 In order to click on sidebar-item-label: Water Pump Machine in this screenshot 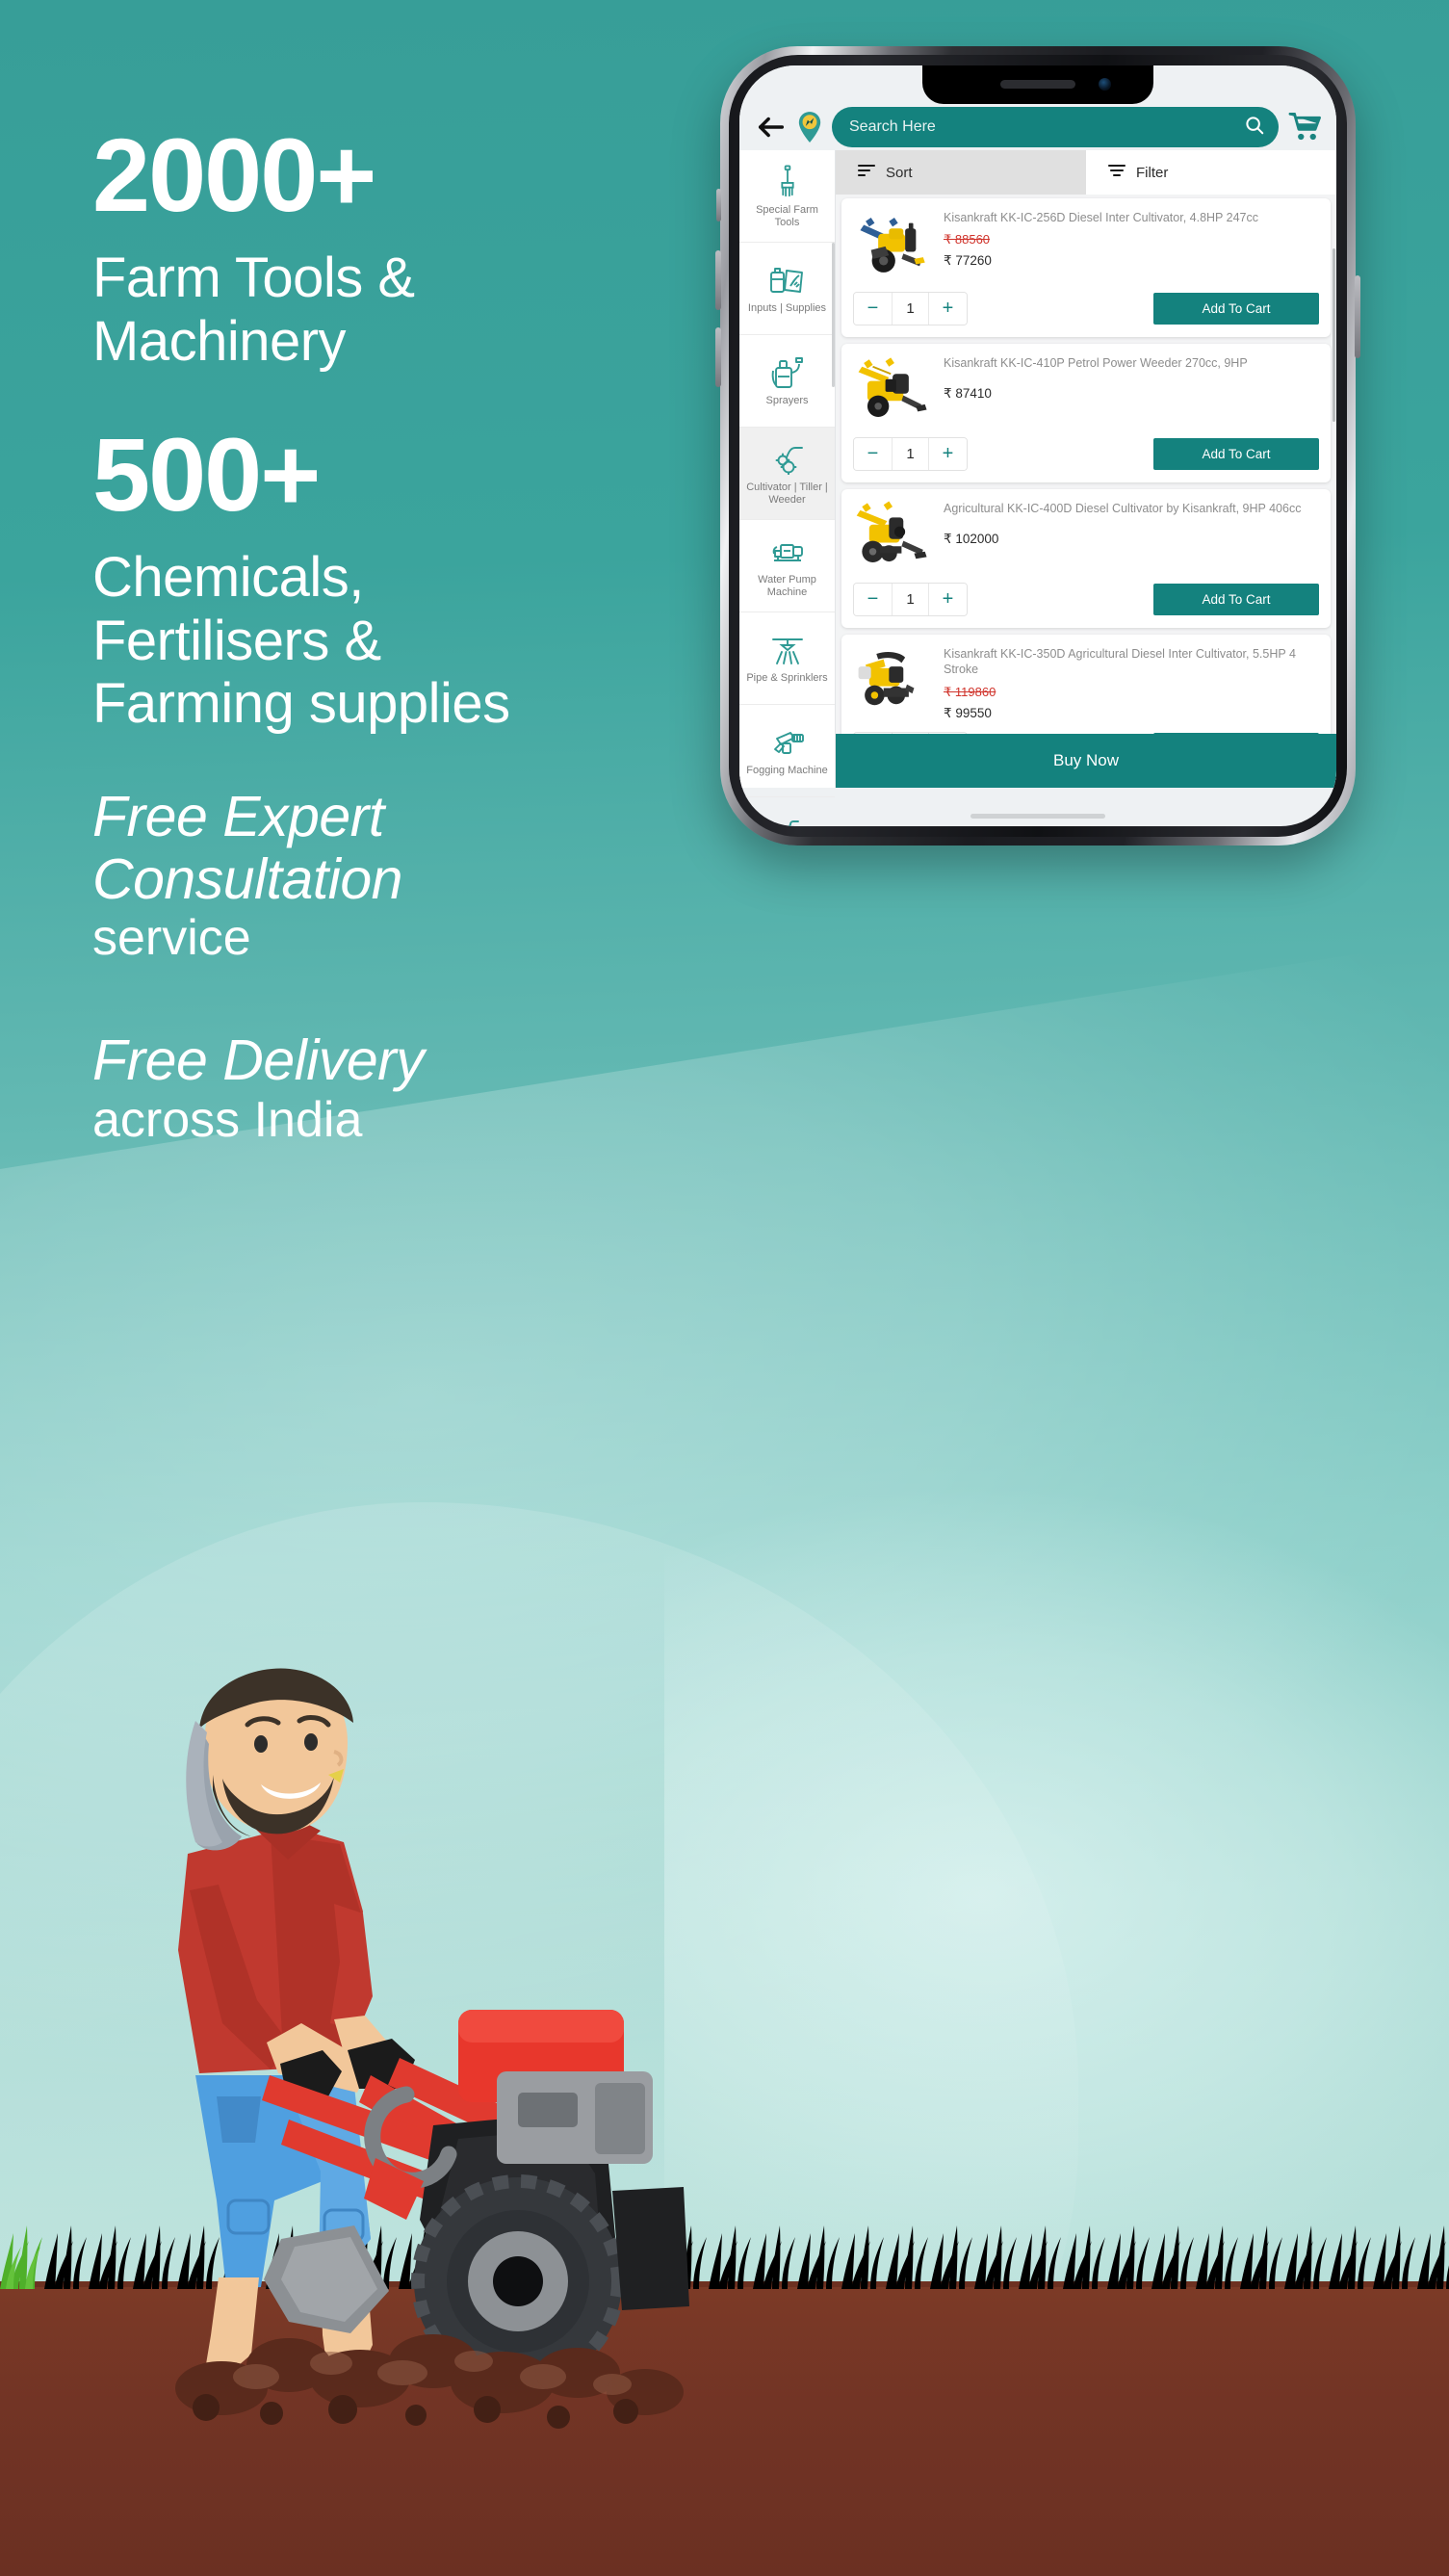, I will do `click(787, 586)`.